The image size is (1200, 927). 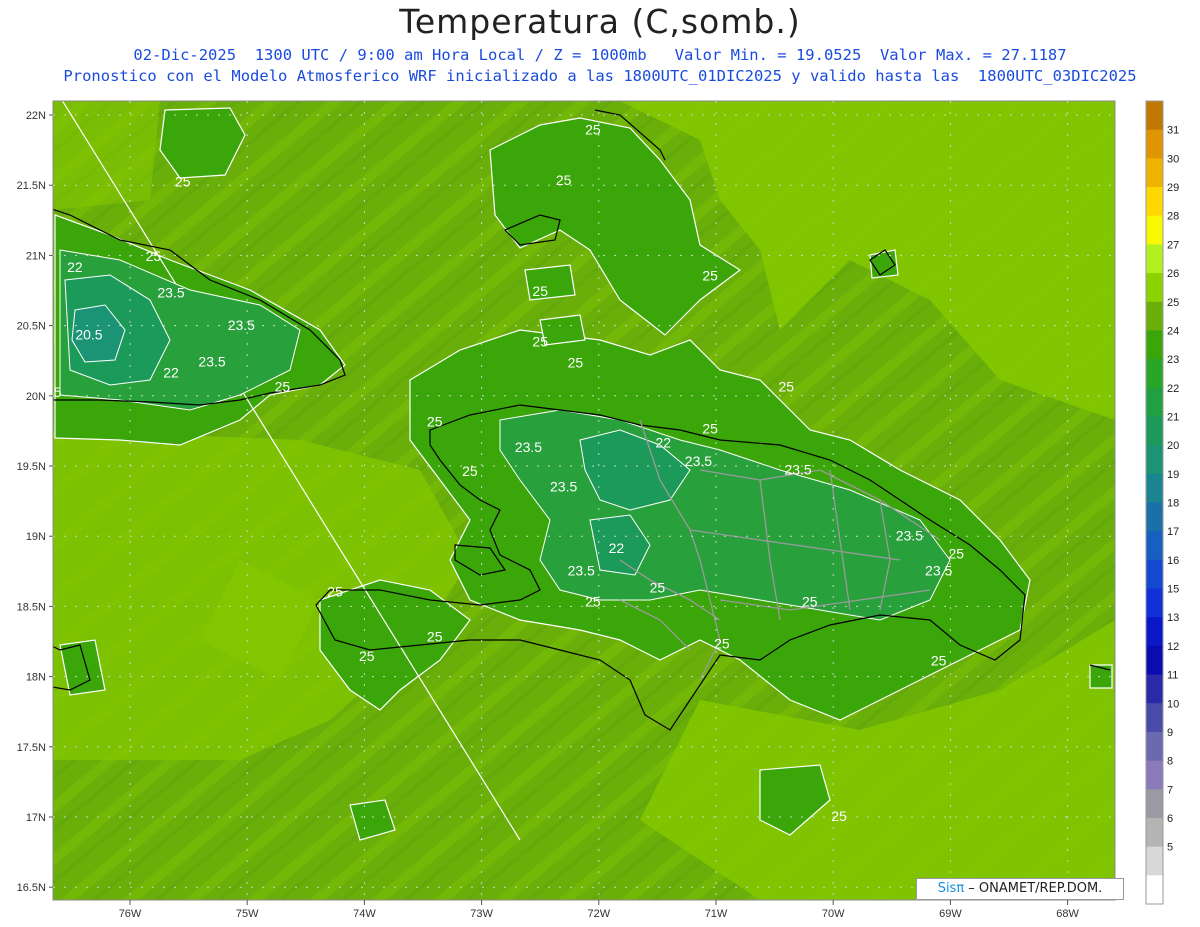 I want to click on lon-label: 71W, so click(x=716, y=914).